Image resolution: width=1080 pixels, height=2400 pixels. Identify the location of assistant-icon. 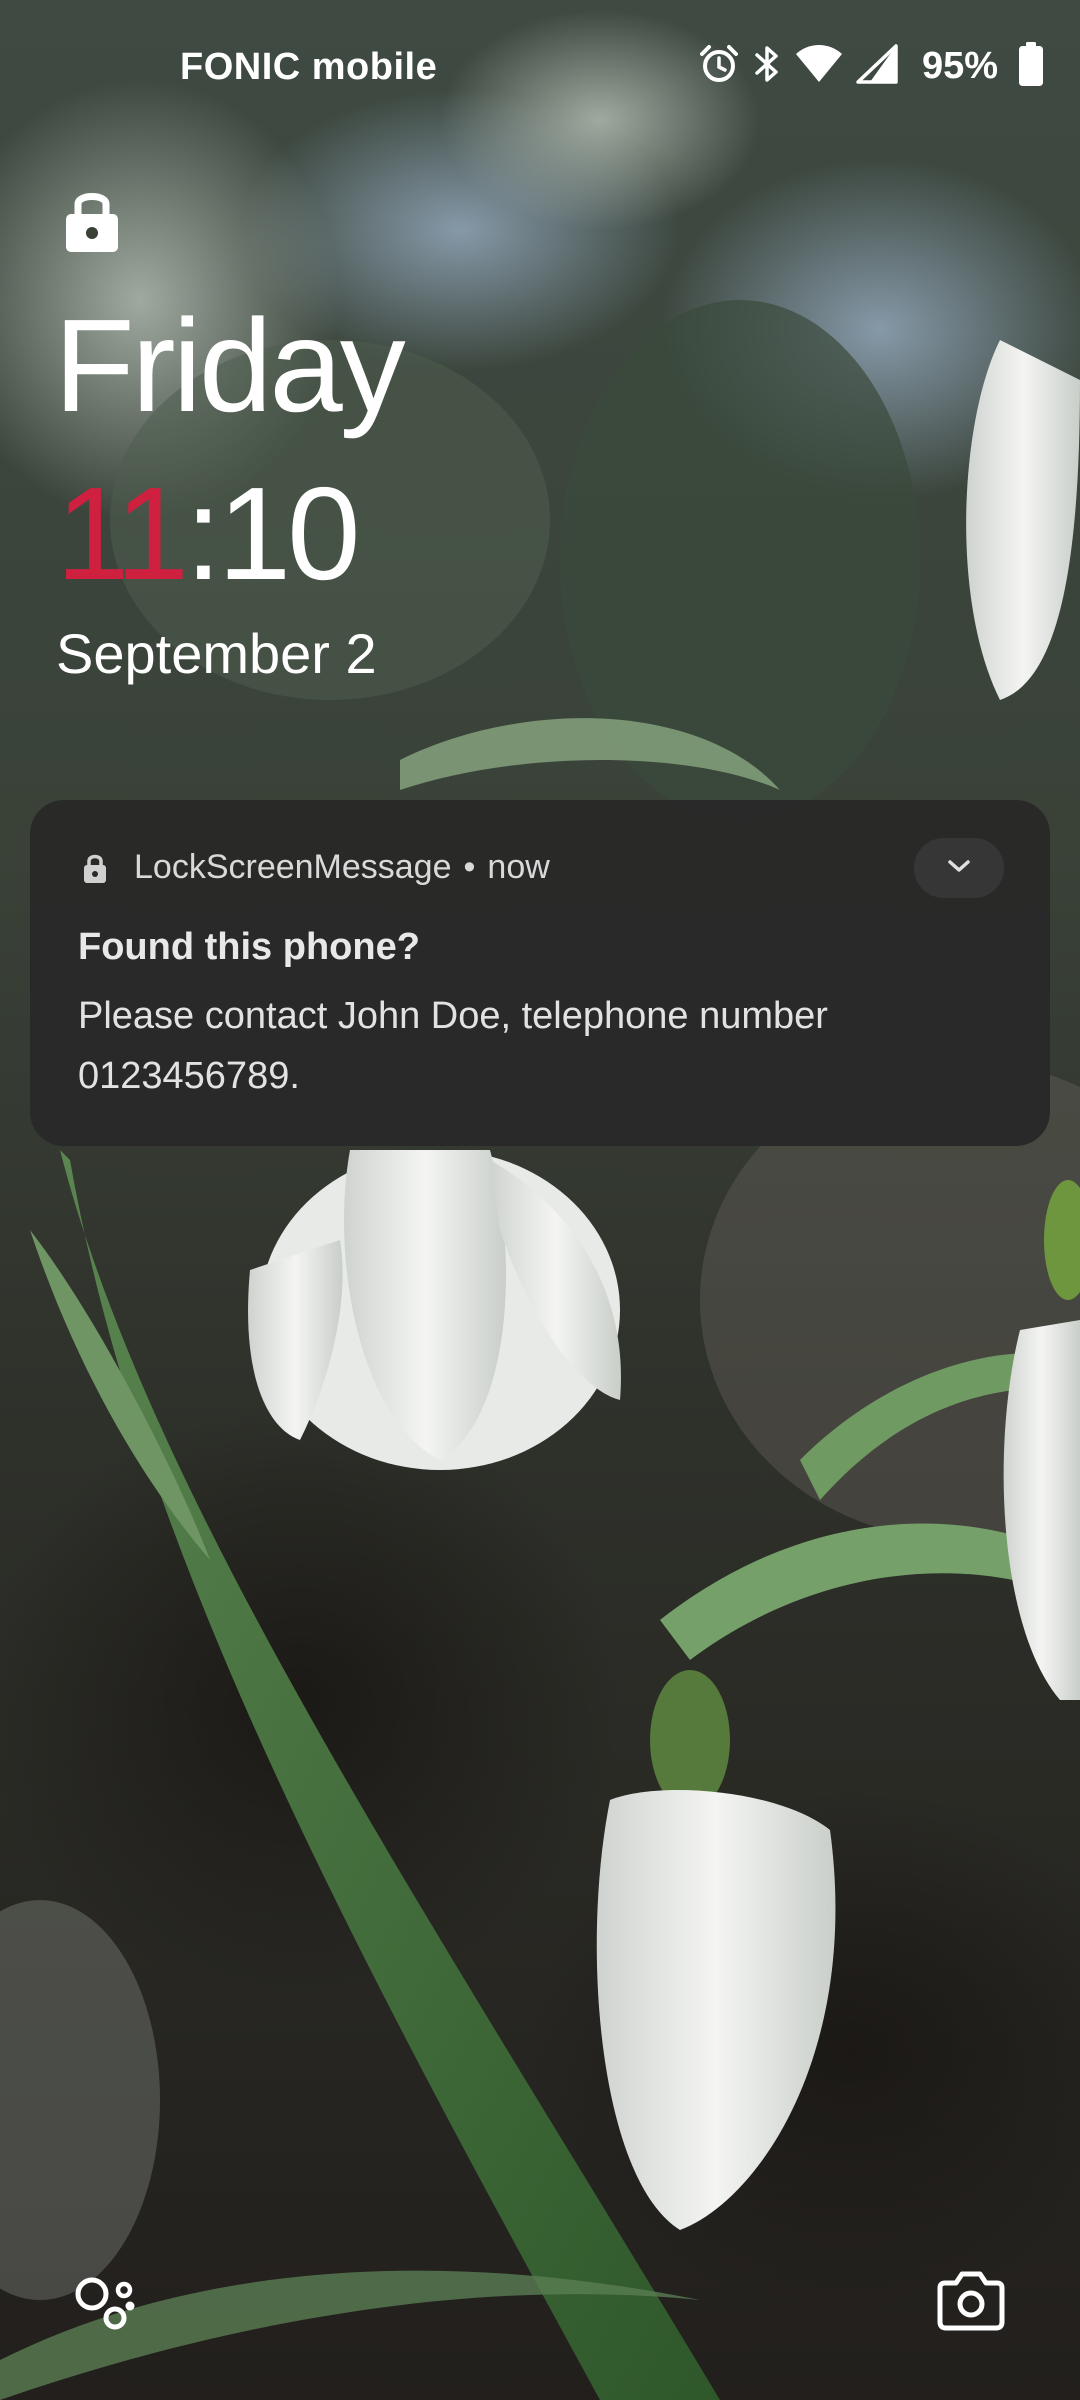
(105, 2302).